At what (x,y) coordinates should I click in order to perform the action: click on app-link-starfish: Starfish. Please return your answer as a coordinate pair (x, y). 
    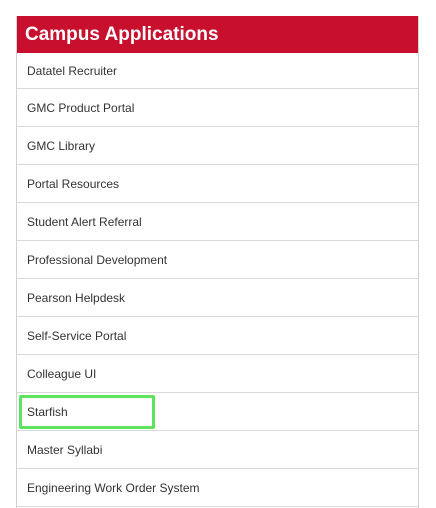
    Looking at the image, I should click on (217, 412).